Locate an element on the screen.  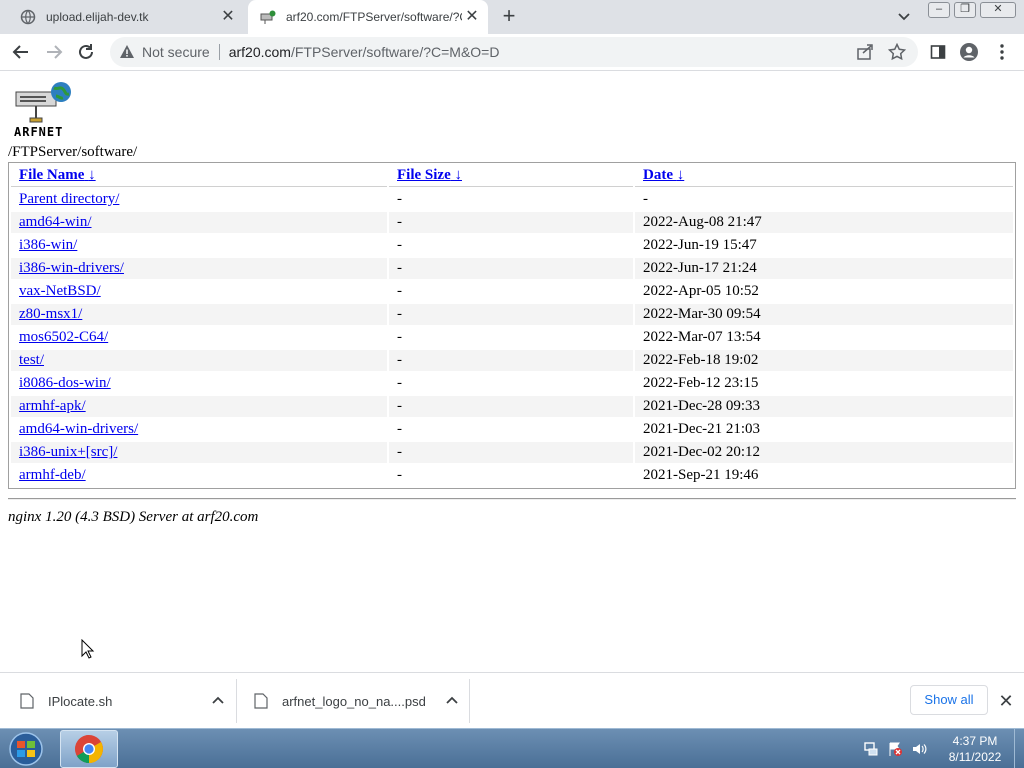
column-header-name: File Name ↓ is located at coordinates (199, 176).